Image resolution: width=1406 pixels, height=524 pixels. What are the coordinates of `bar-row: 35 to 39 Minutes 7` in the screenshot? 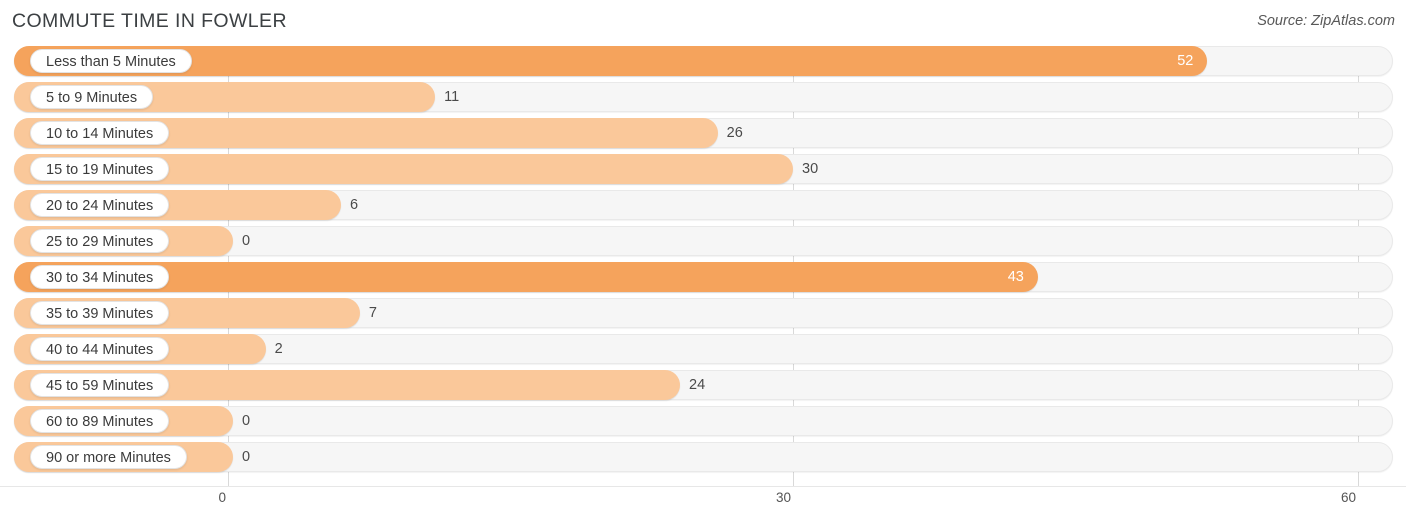 It's located at (703, 313).